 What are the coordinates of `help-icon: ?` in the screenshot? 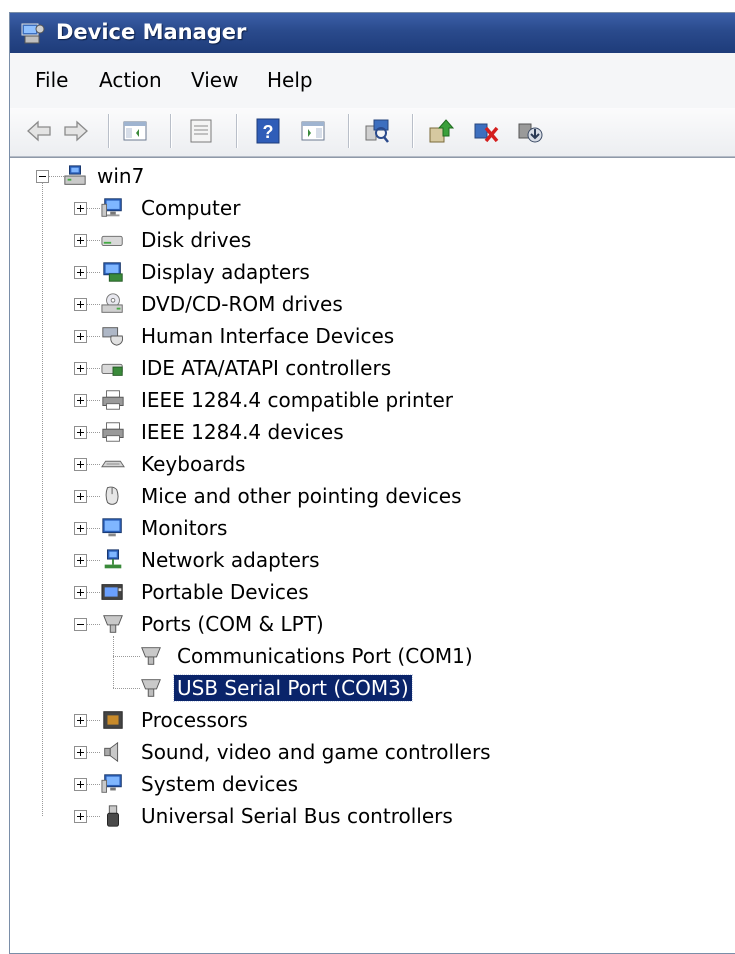 It's located at (268, 131).